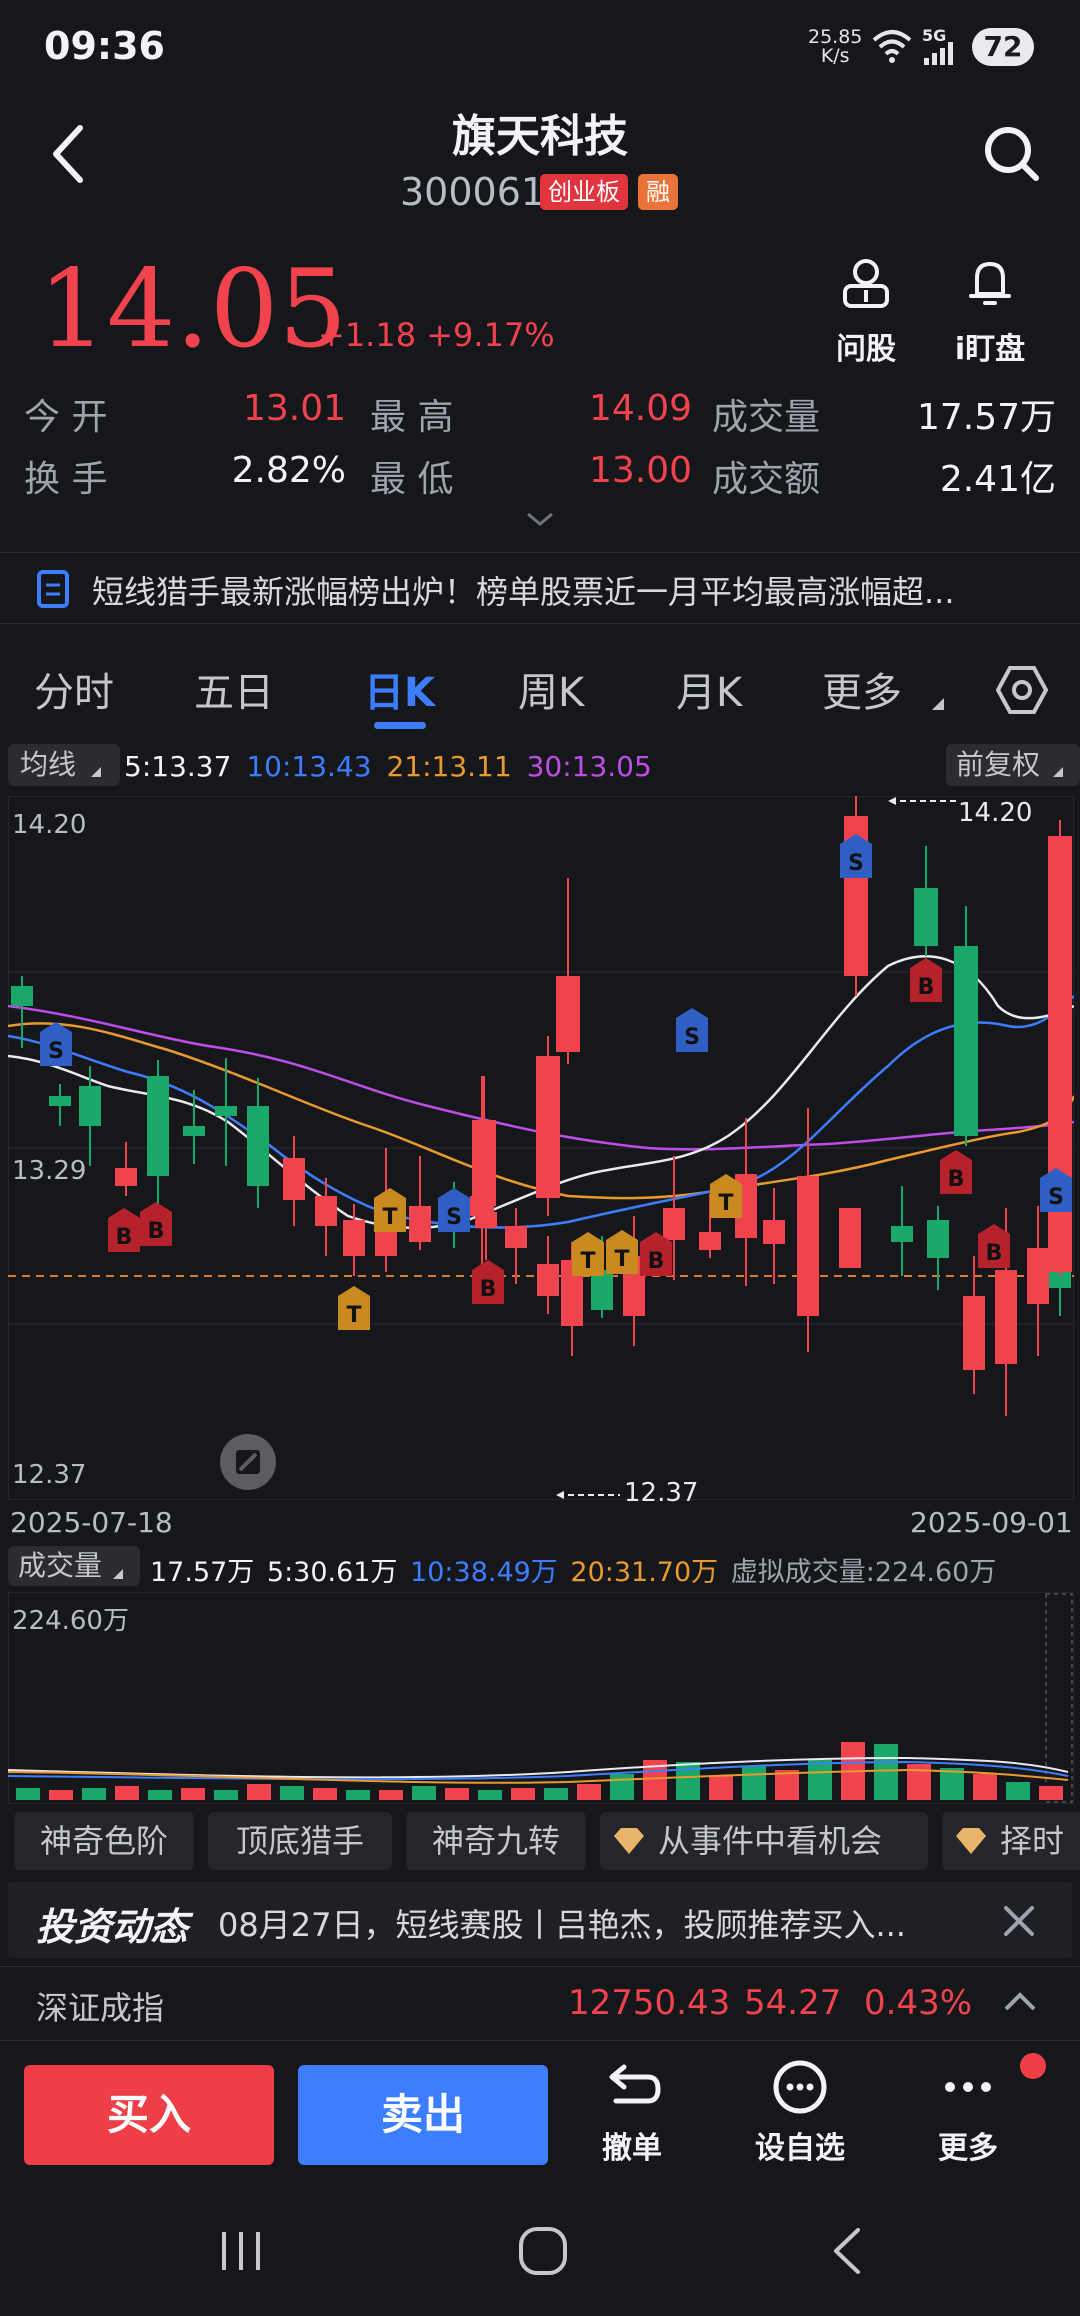 This screenshot has height=2316, width=1080. I want to click on feature-timing: 择时, so click(1011, 1841).